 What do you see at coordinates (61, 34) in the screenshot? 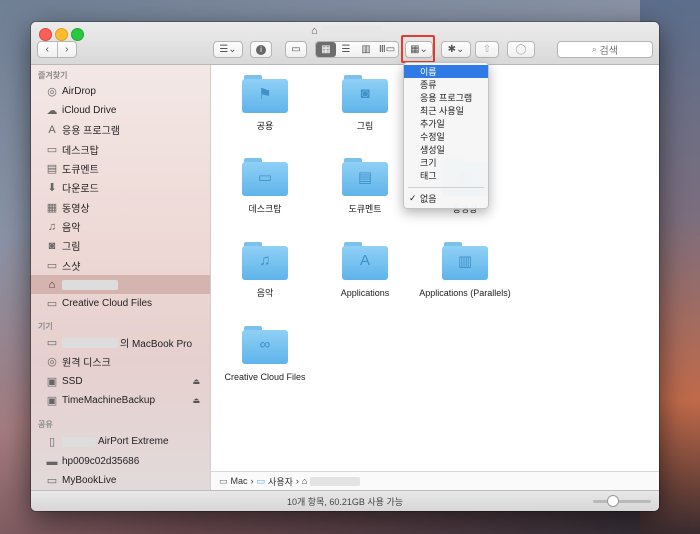
I see `minimize-button` at bounding box center [61, 34].